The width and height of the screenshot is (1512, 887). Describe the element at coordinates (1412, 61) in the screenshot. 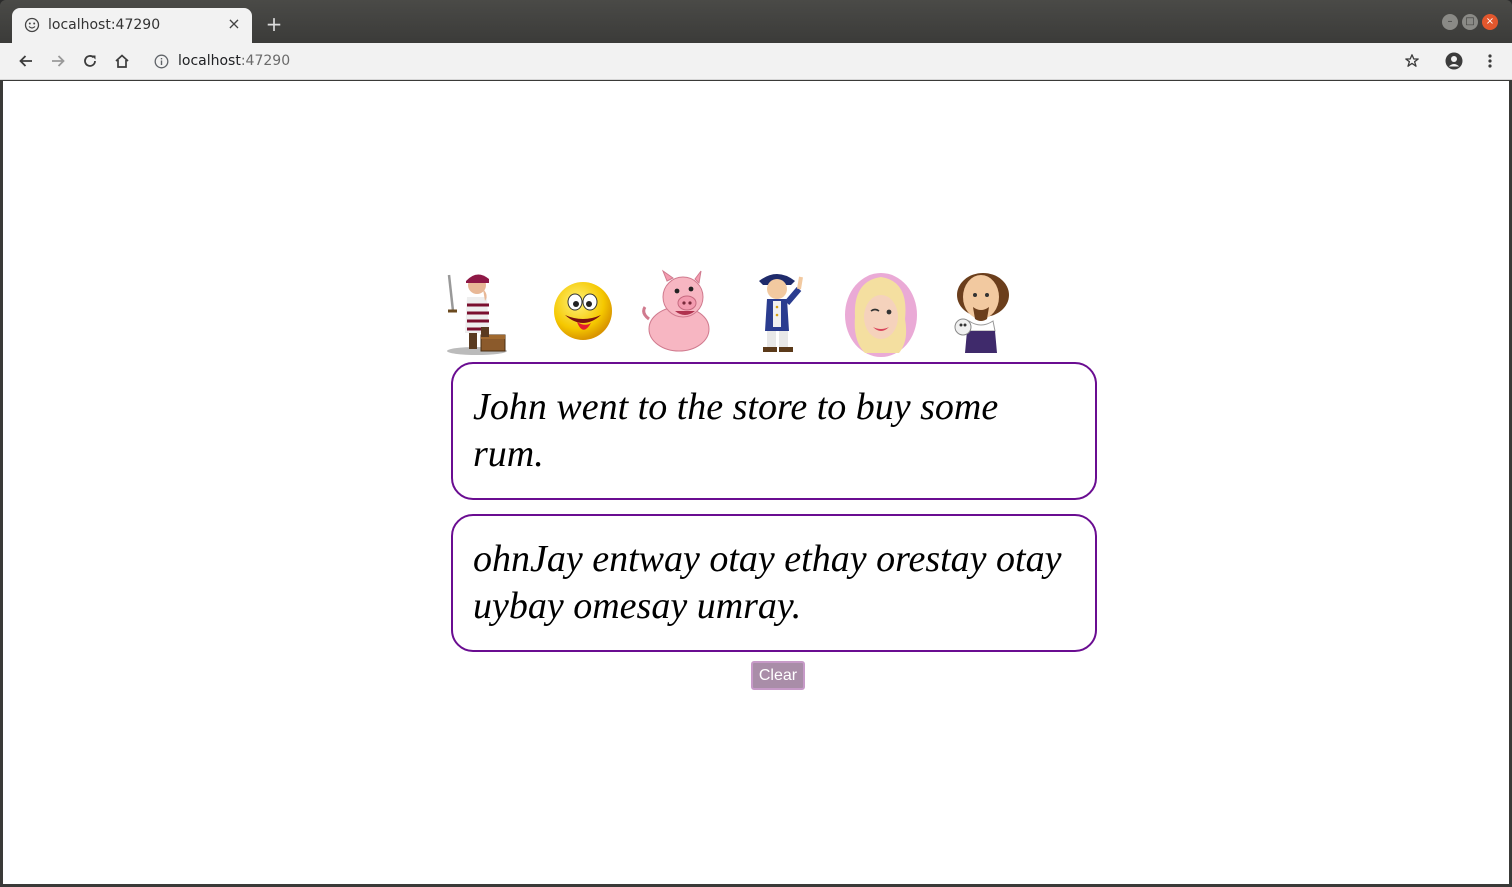

I see `bookmark-star-icon` at that location.